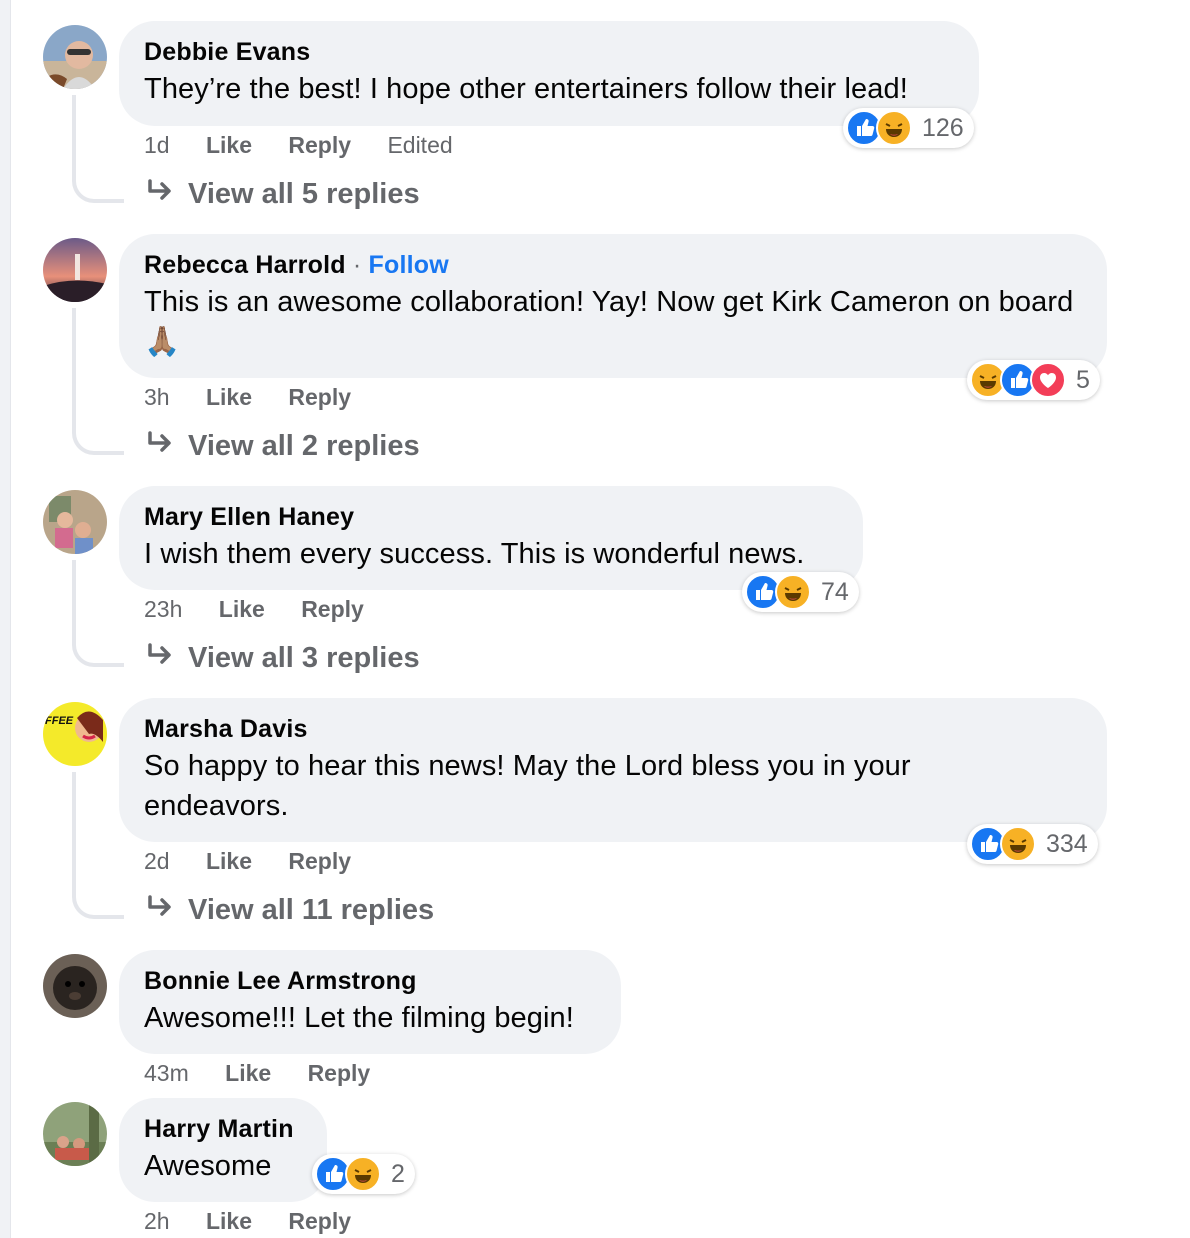 The width and height of the screenshot is (1190, 1238). Describe the element at coordinates (943, 127) in the screenshot. I see `reaction-count: 126` at that location.